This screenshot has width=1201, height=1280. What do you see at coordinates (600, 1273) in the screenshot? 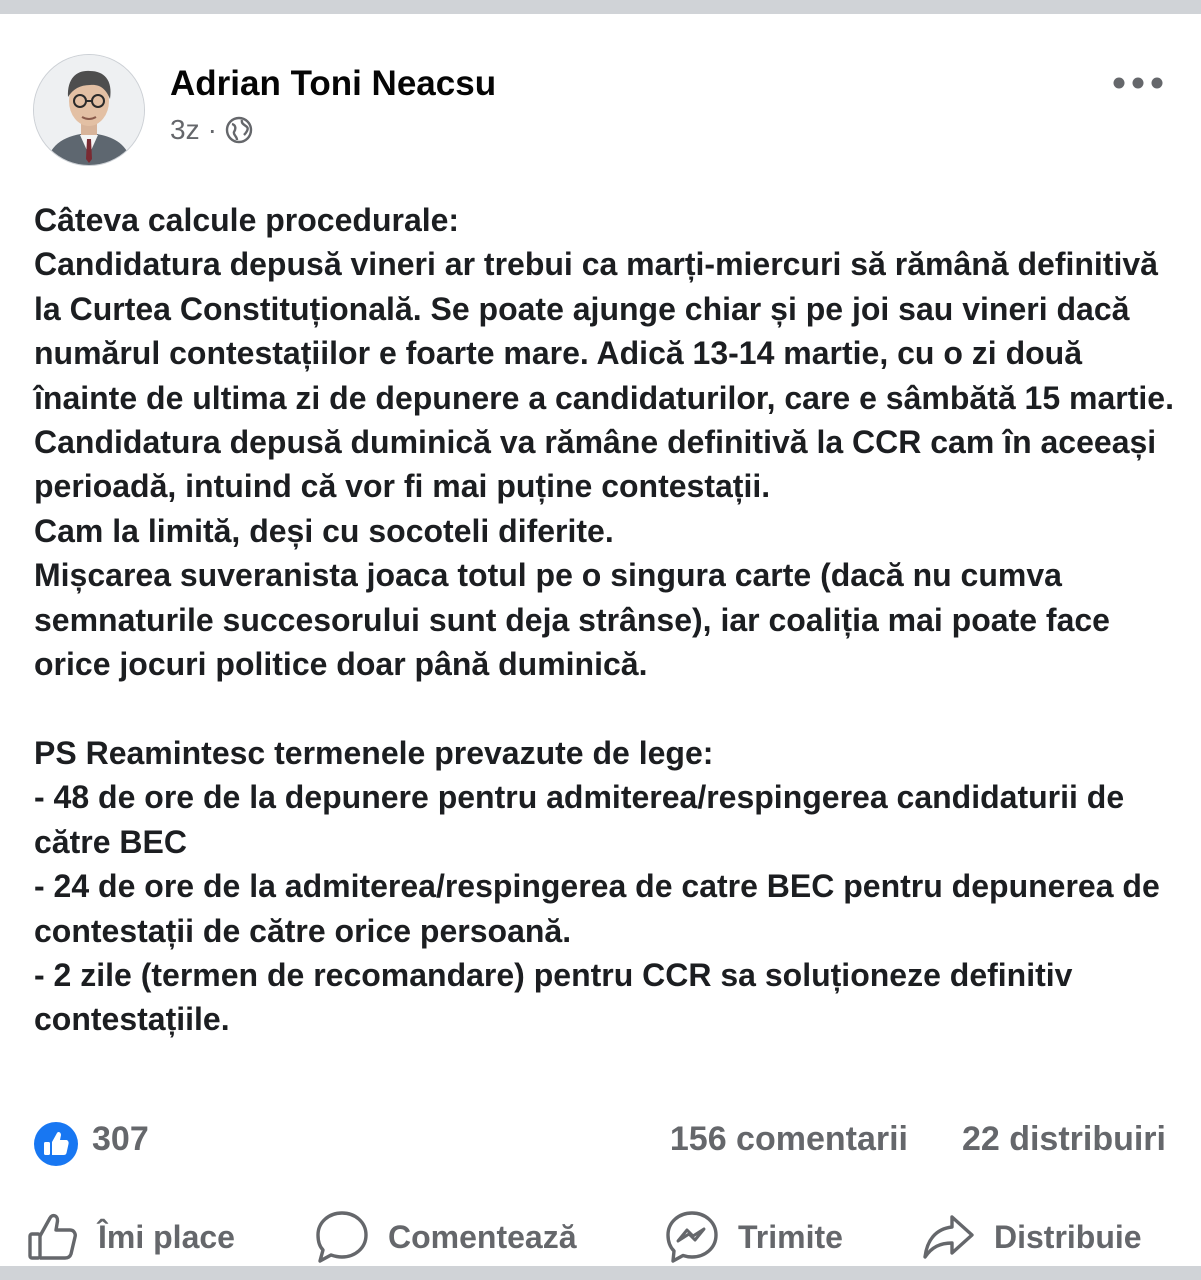
I see `bottom-divider` at bounding box center [600, 1273].